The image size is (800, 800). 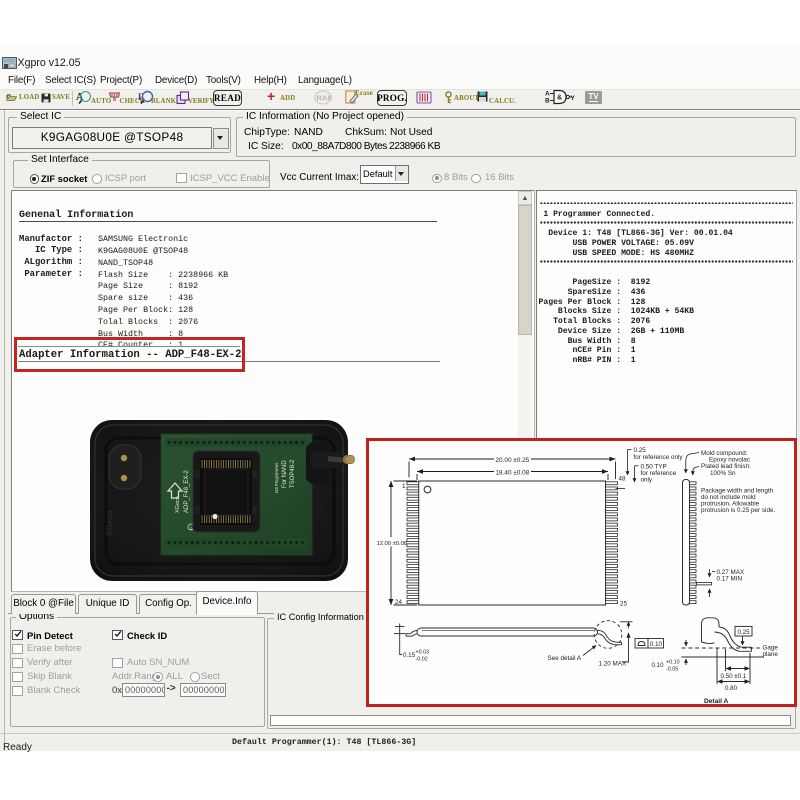 I want to click on svg-text: B, so click(x=547, y=101).